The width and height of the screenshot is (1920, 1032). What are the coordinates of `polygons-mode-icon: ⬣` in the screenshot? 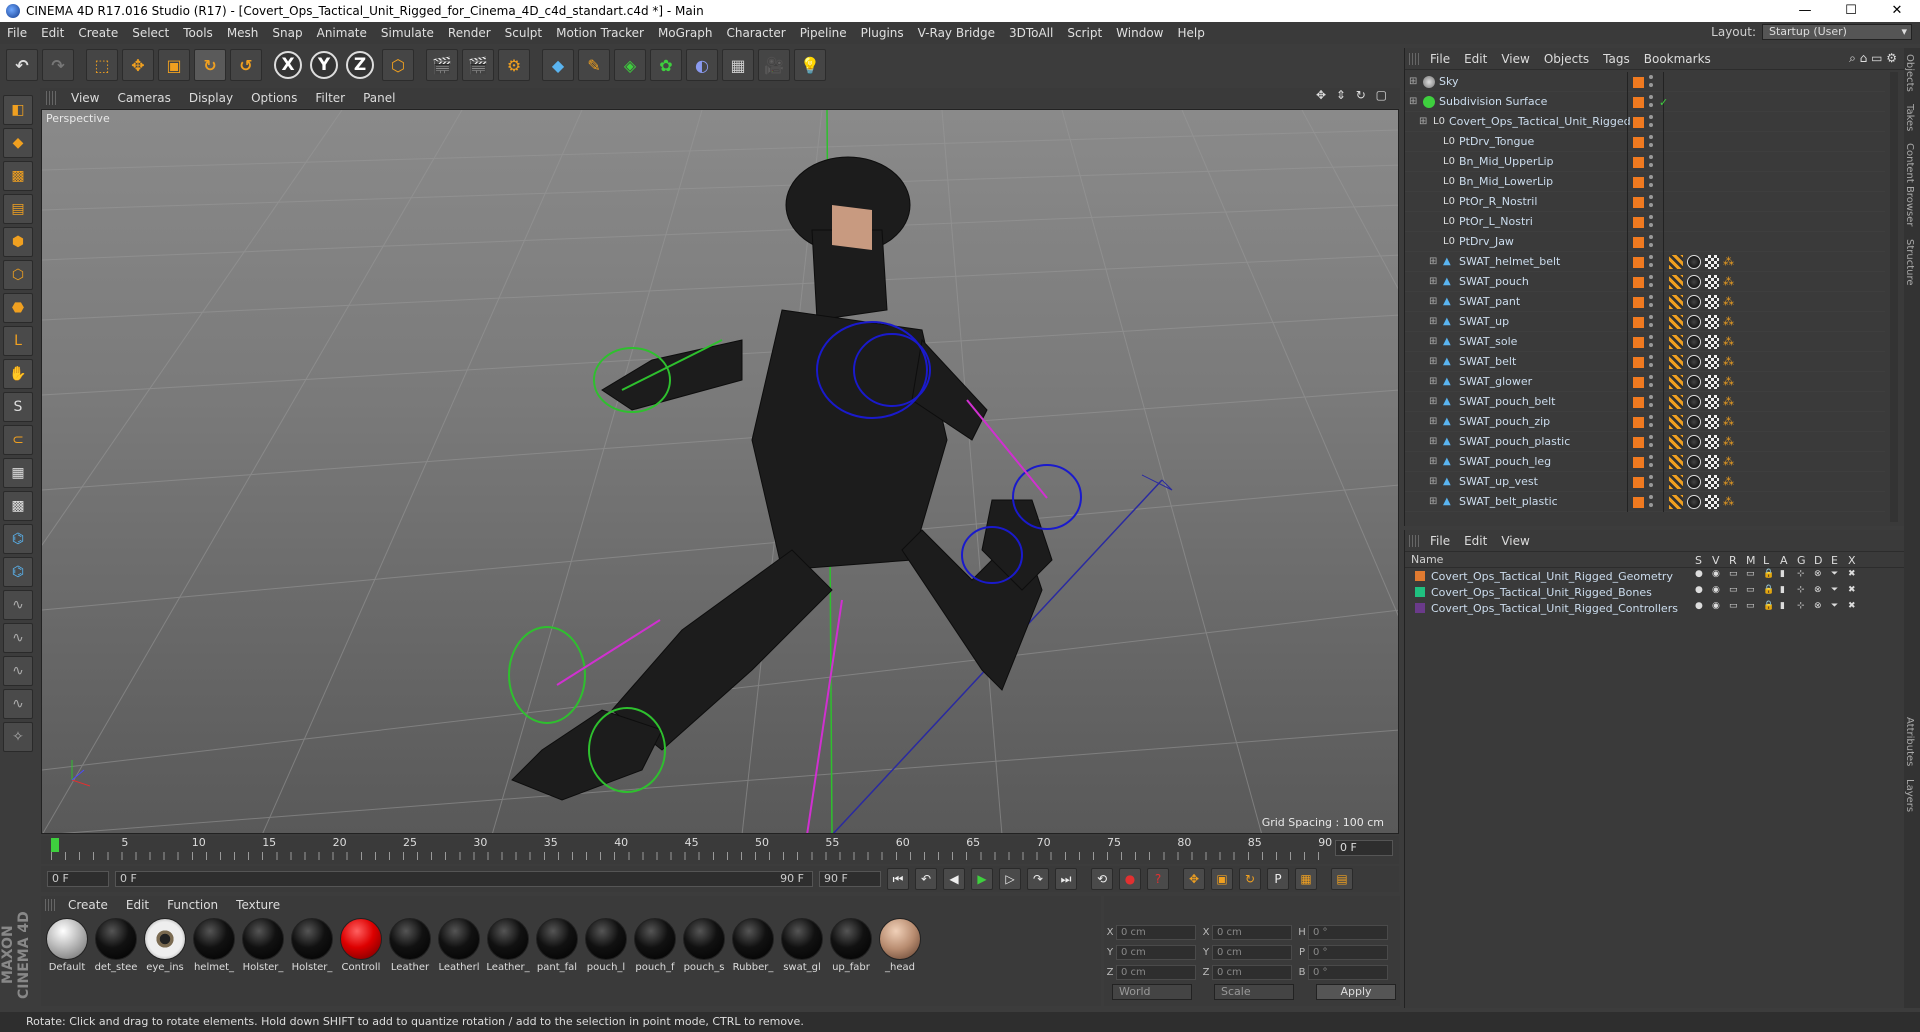 It's located at (18, 308).